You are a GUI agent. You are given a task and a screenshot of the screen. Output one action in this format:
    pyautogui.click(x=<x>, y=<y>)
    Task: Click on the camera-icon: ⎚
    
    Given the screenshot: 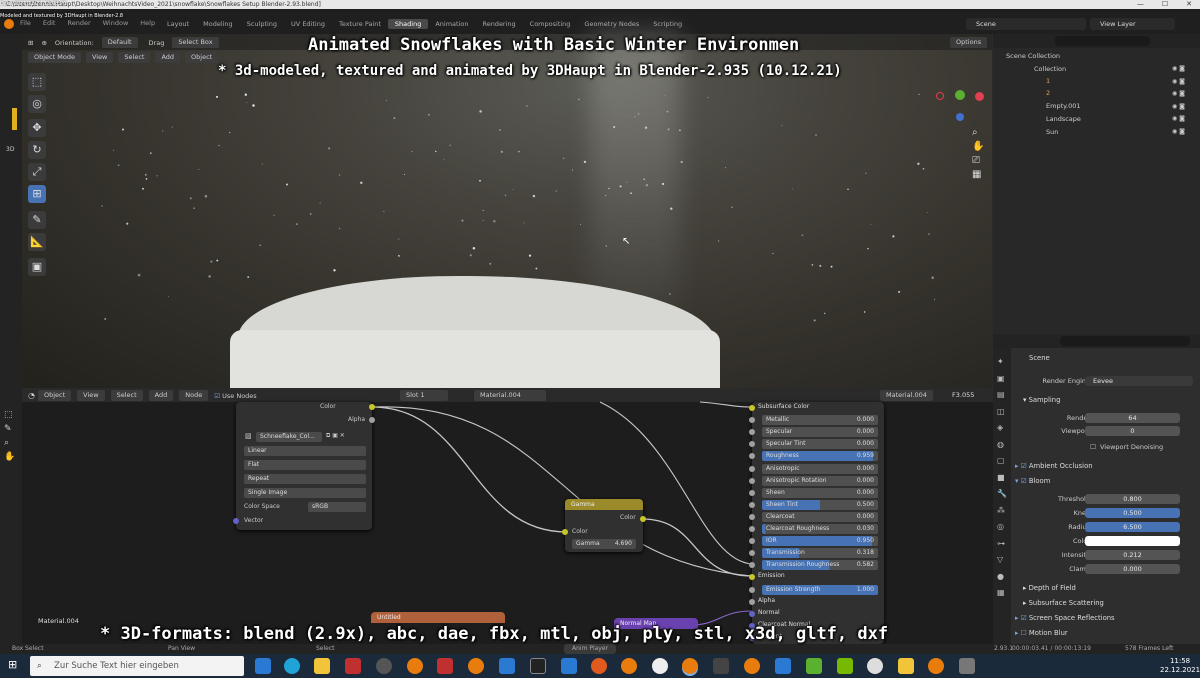 What is the action you would take?
    pyautogui.click(x=978, y=161)
    